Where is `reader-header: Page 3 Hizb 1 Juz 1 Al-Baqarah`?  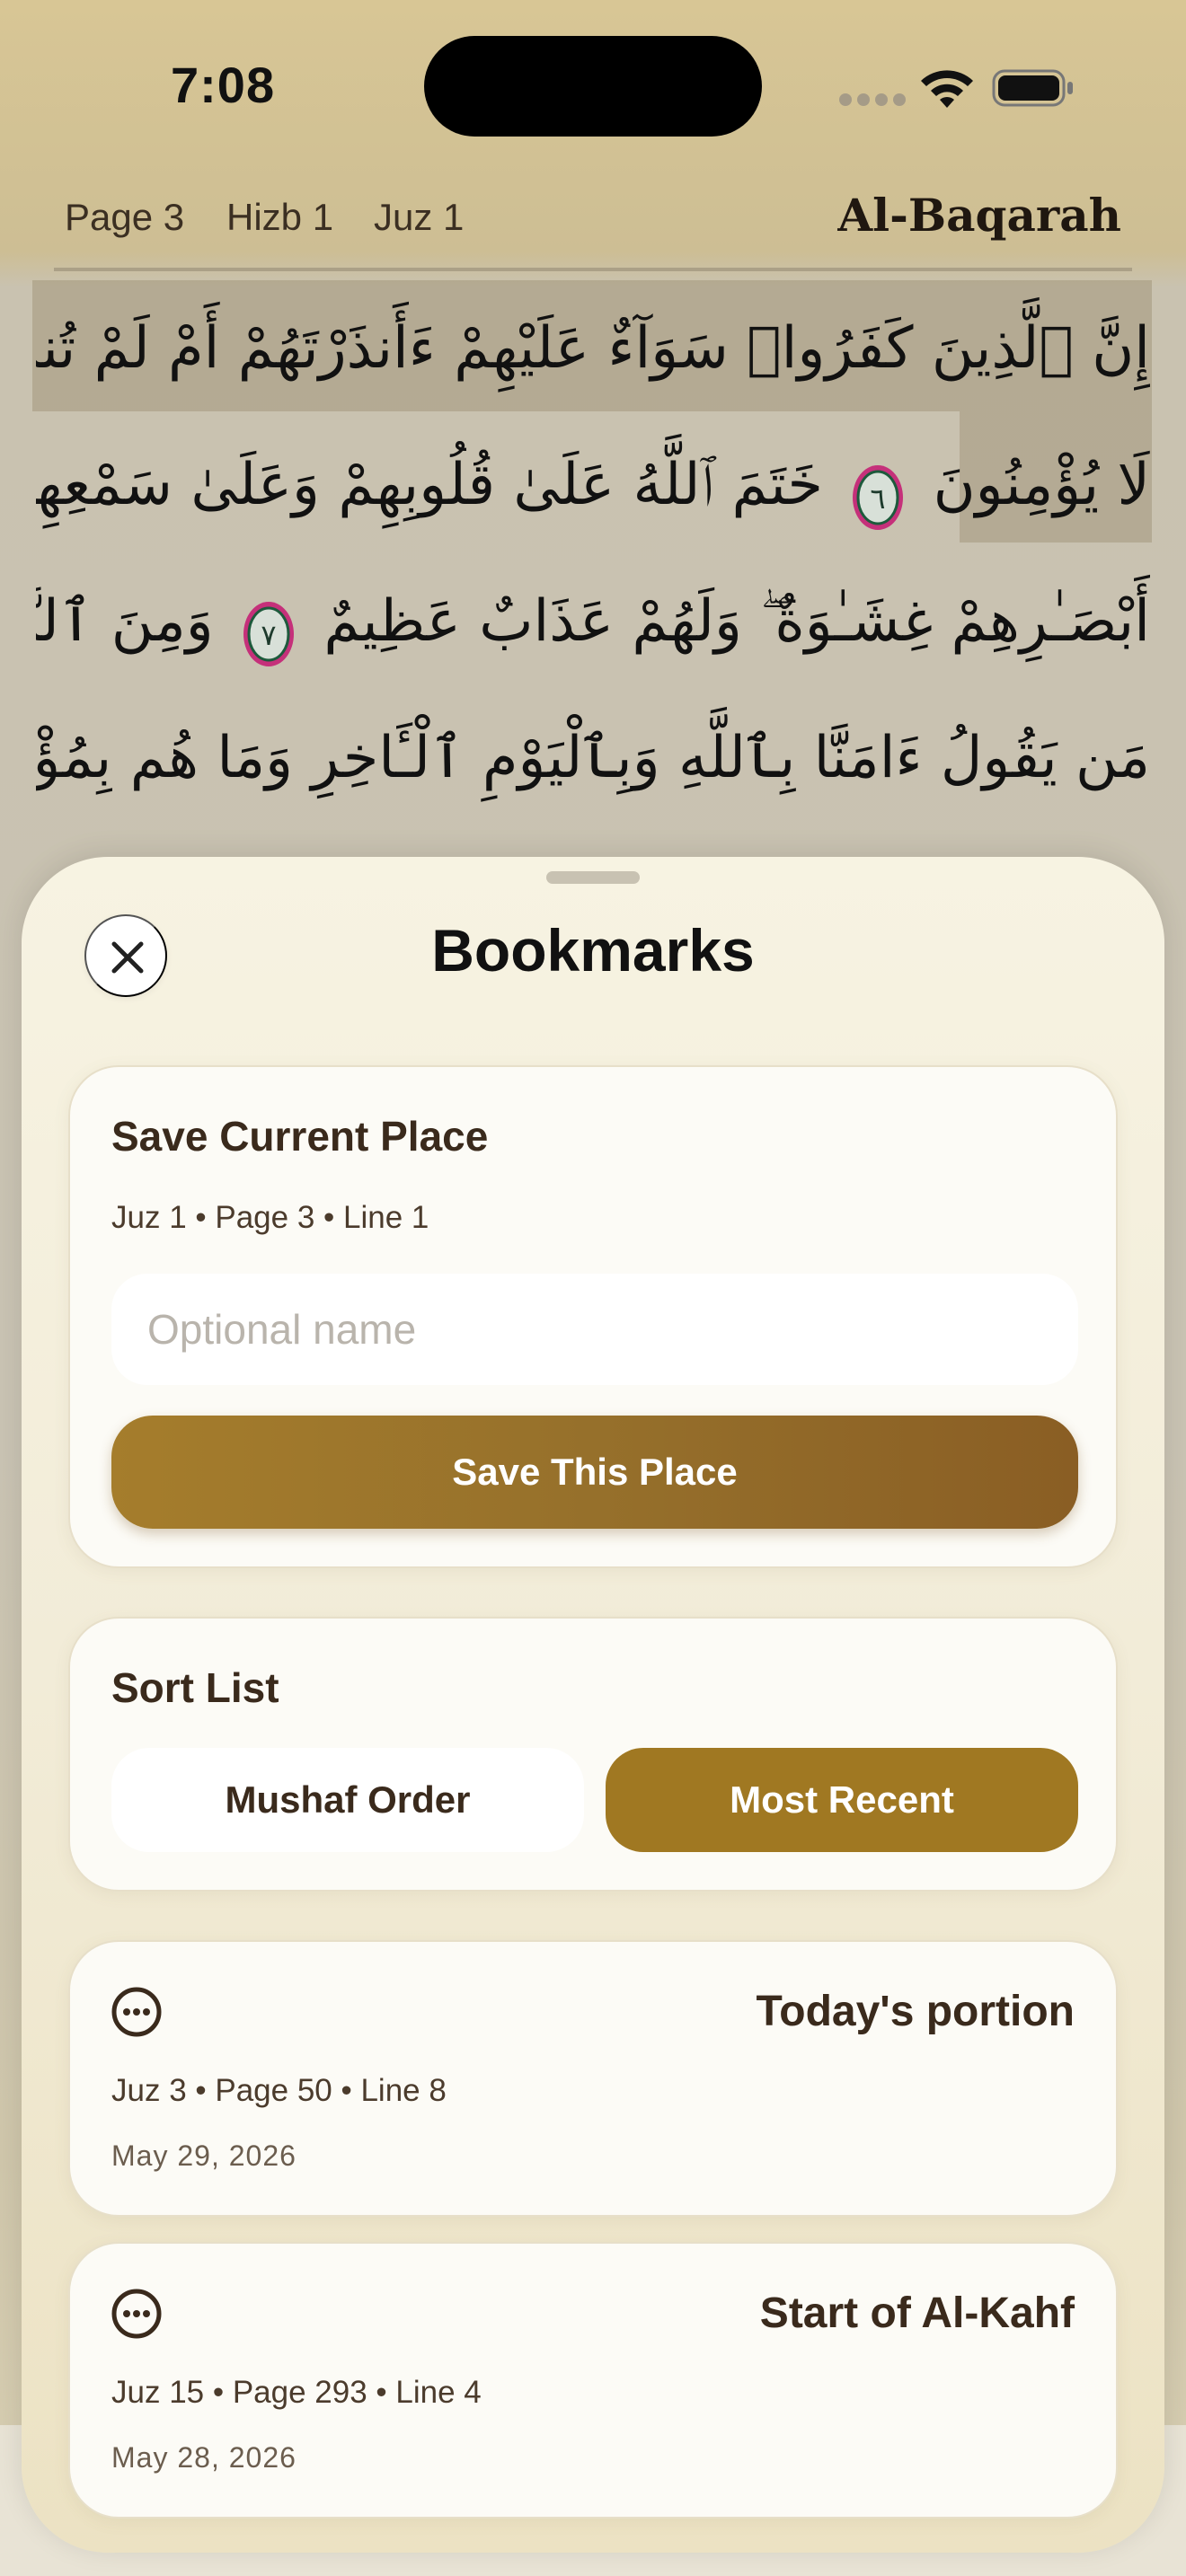 reader-header: Page 3 Hizb 1 Juz 1 Al-Baqarah is located at coordinates (593, 224).